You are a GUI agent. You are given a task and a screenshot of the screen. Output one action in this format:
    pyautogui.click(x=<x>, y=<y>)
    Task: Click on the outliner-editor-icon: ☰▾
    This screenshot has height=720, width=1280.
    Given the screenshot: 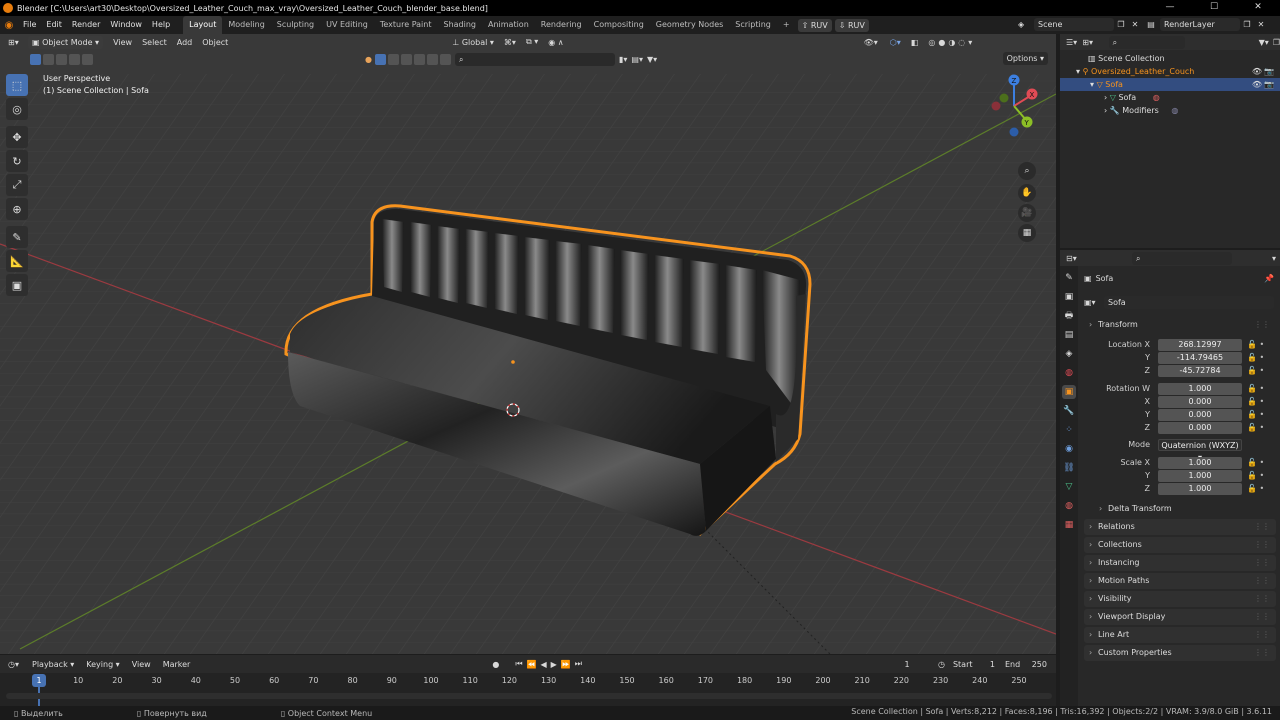 What is the action you would take?
    pyautogui.click(x=1074, y=42)
    